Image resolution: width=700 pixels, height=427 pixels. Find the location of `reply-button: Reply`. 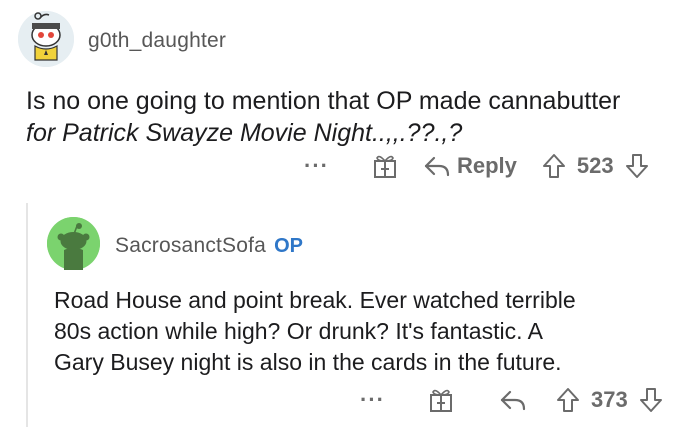

reply-button: Reply is located at coordinates (470, 166).